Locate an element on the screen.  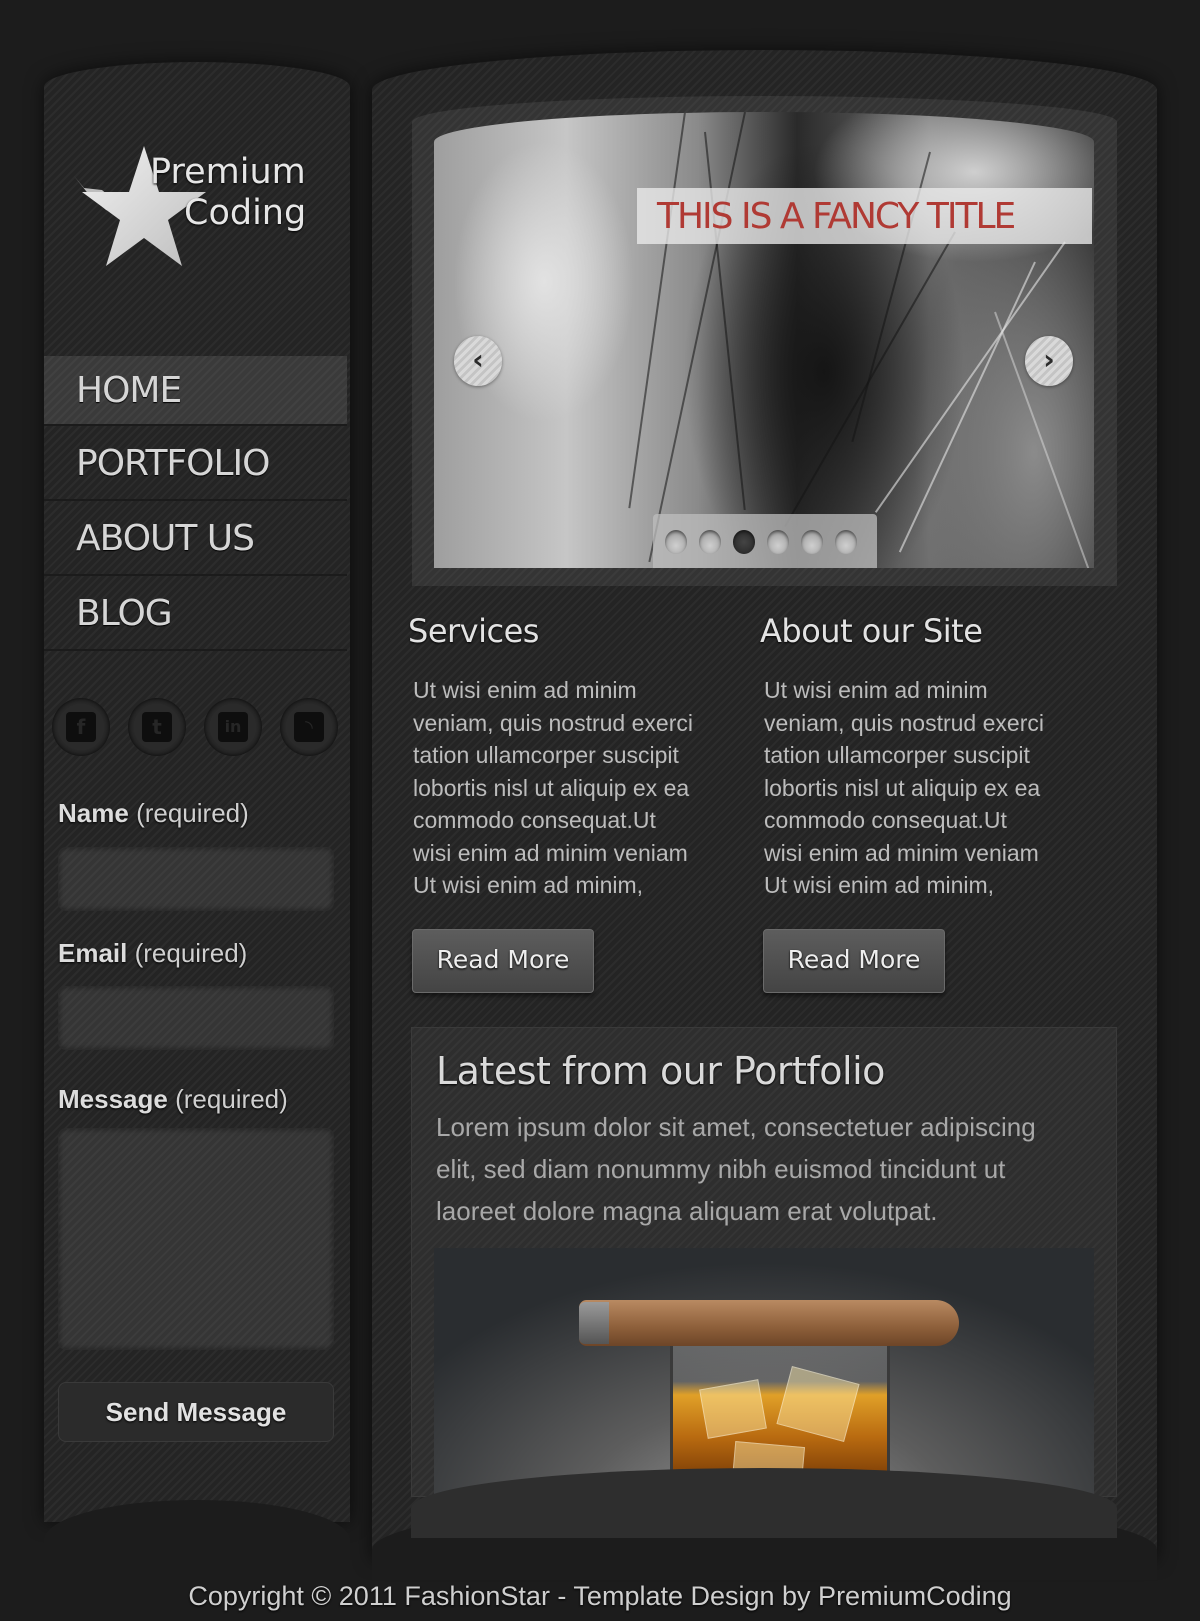
services-line: wisi enim ad minim veniam is located at coordinates (550, 852).